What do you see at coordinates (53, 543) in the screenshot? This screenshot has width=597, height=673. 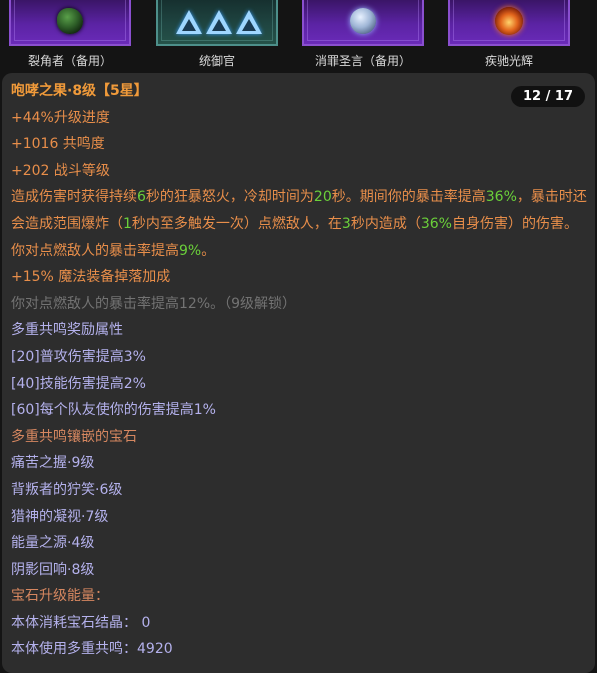 I see `socketed-gem: 能量之源·4级` at bounding box center [53, 543].